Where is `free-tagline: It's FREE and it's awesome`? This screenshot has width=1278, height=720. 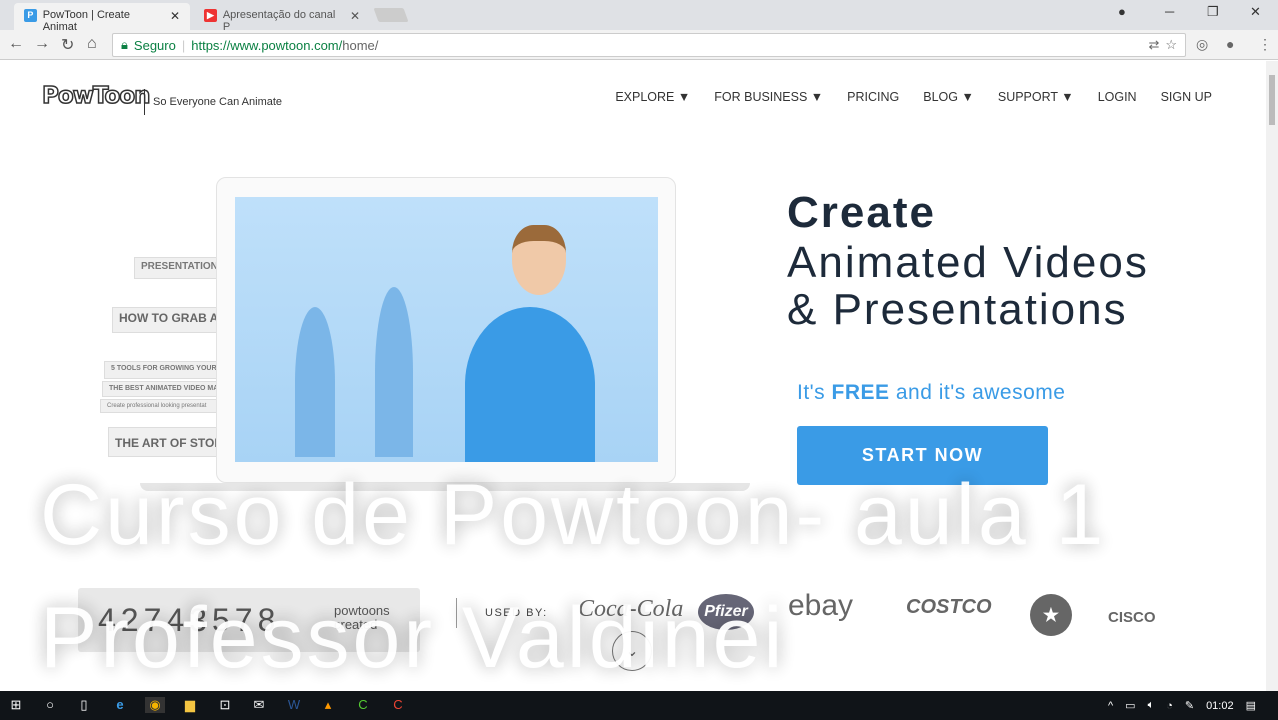
free-tagline: It's FREE and it's awesome is located at coordinates (931, 393).